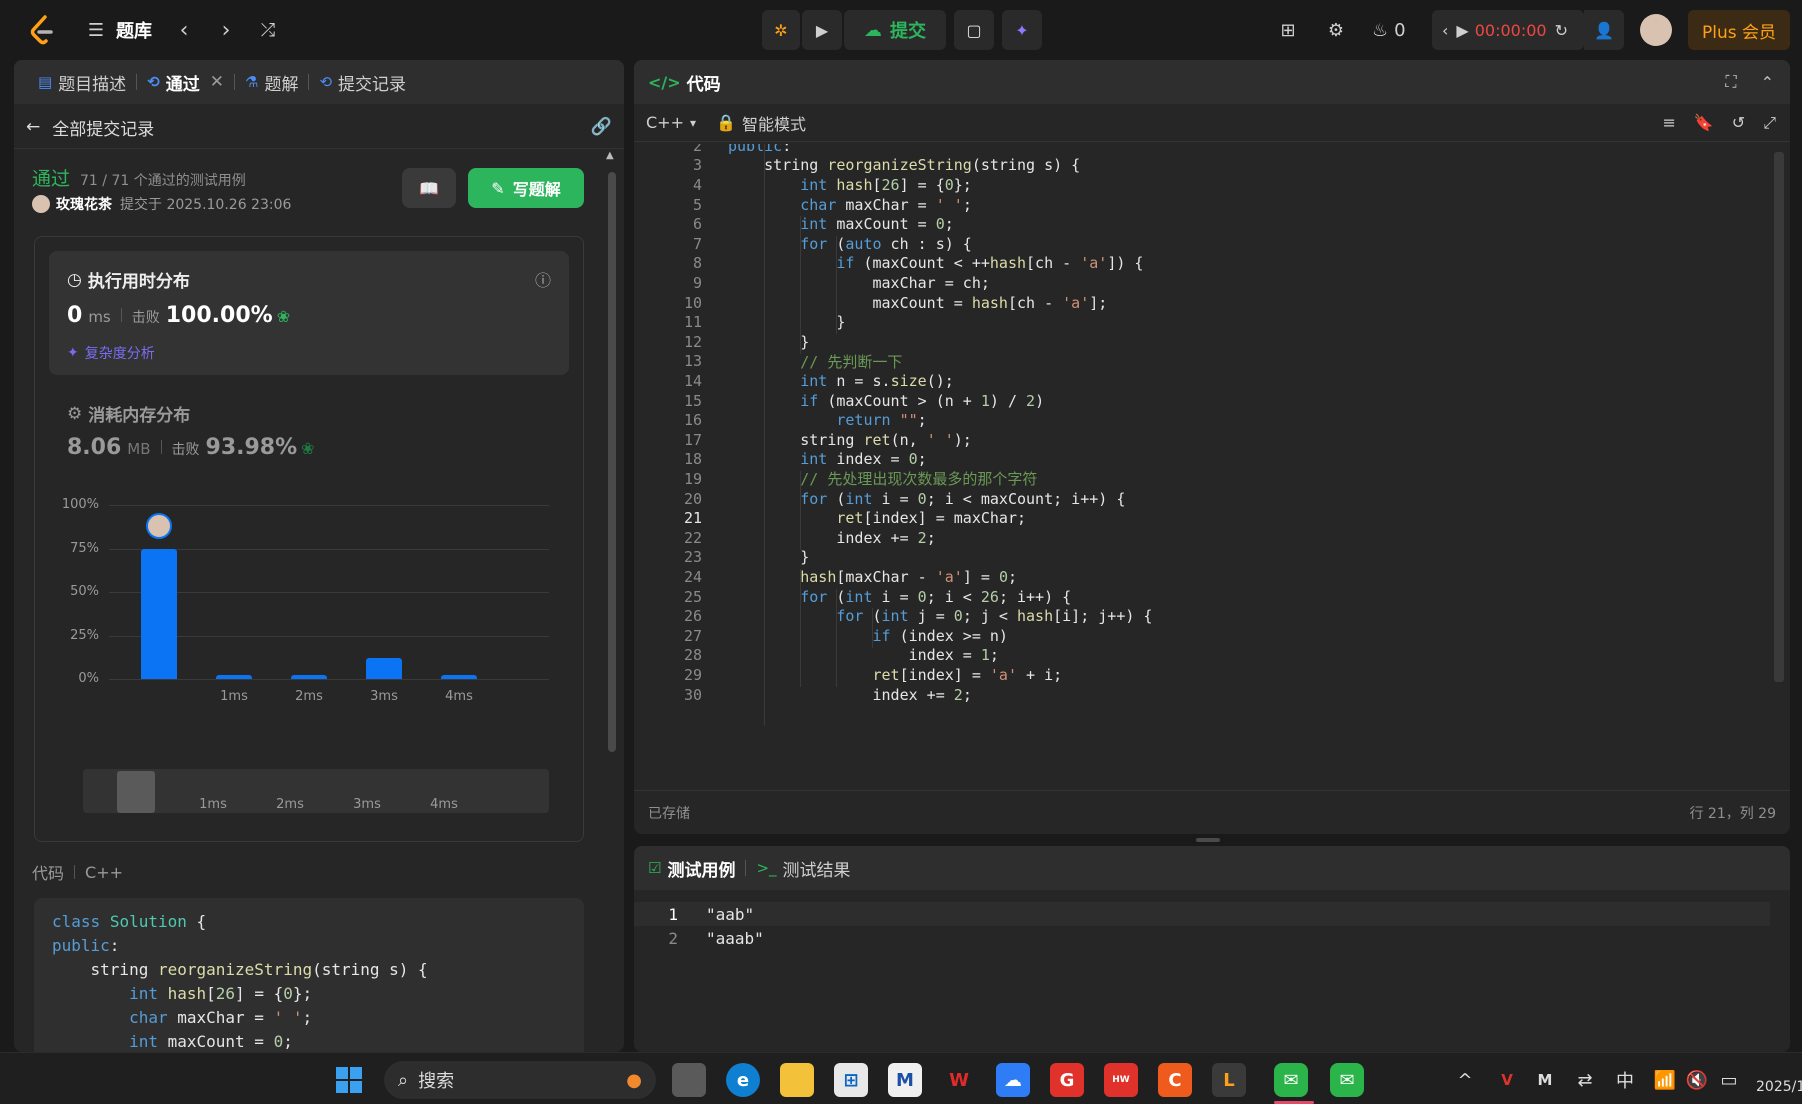 The height and width of the screenshot is (1104, 1802). Describe the element at coordinates (739, 322) in the screenshot. I see `code-line: 11 }` at that location.